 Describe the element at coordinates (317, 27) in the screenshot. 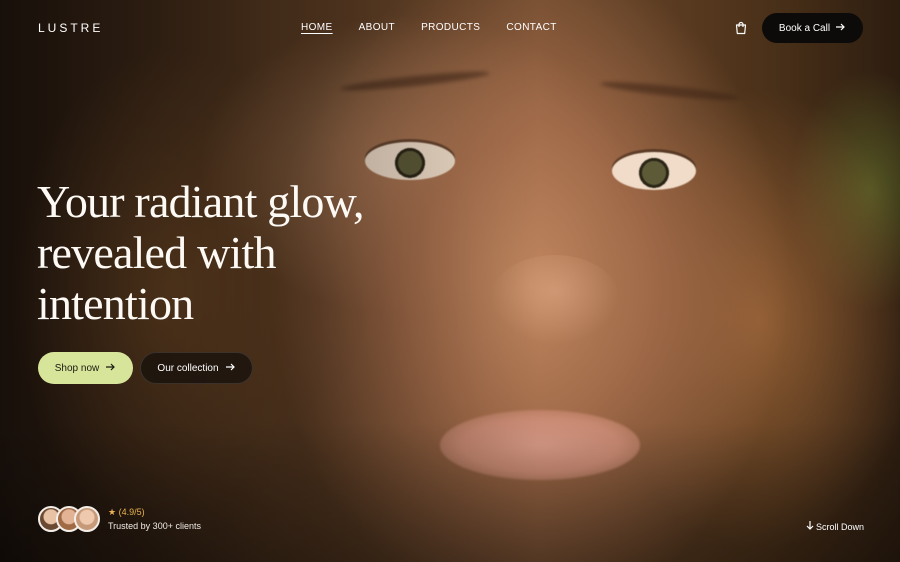

I see `nav-item-home: HOME` at that location.